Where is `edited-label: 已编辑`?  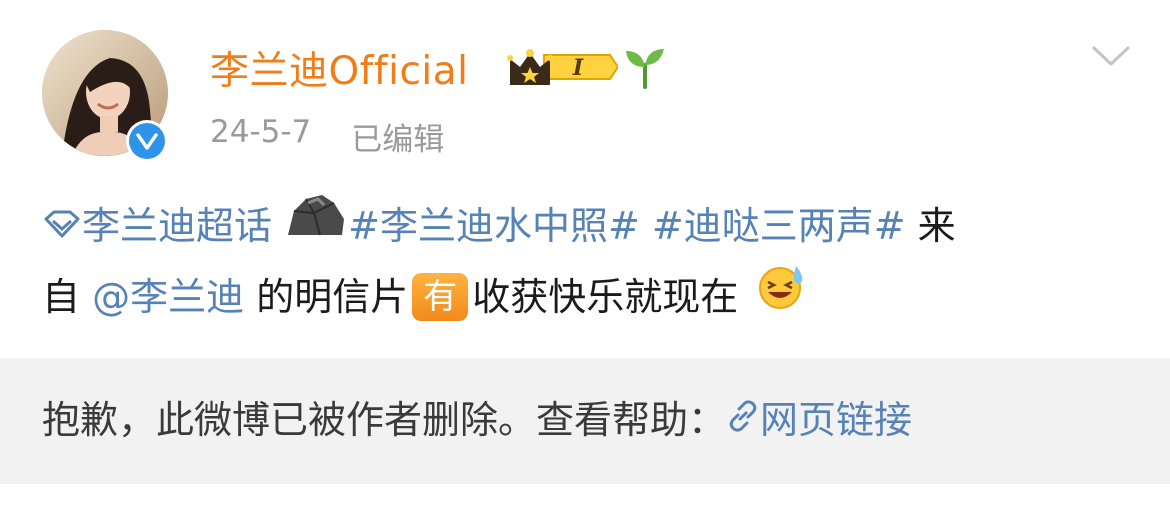
edited-label: 已编辑 is located at coordinates (397, 136).